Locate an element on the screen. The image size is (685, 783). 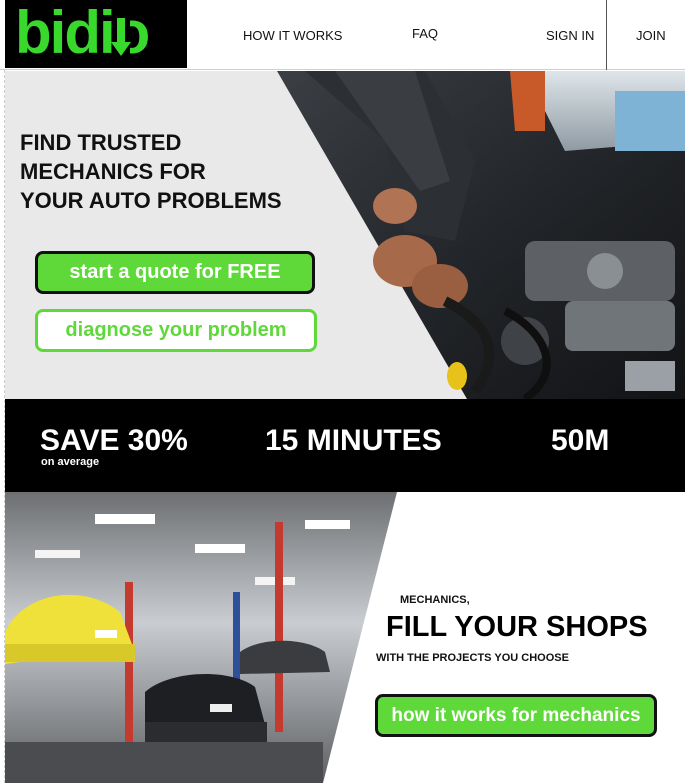
mechanics-headline: FILL YOUR SHOPS is located at coordinates (517, 627).